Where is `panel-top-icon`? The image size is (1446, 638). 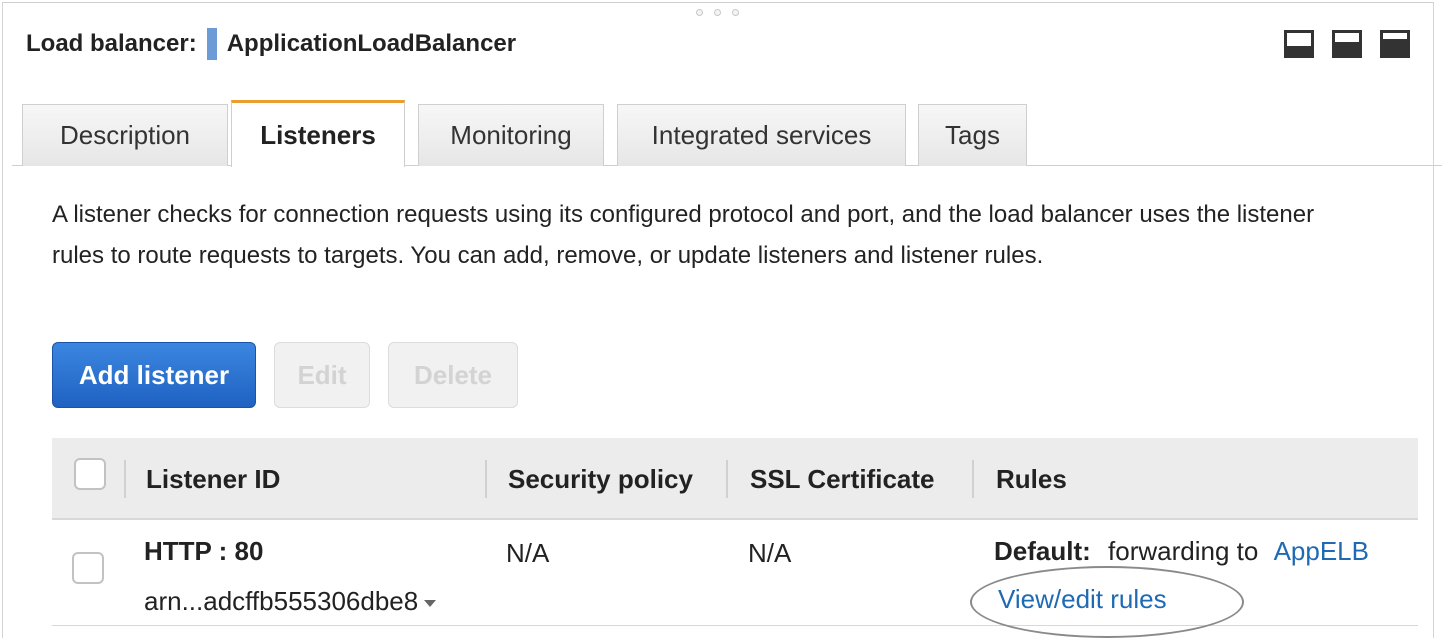
panel-top-icon is located at coordinates (1395, 44).